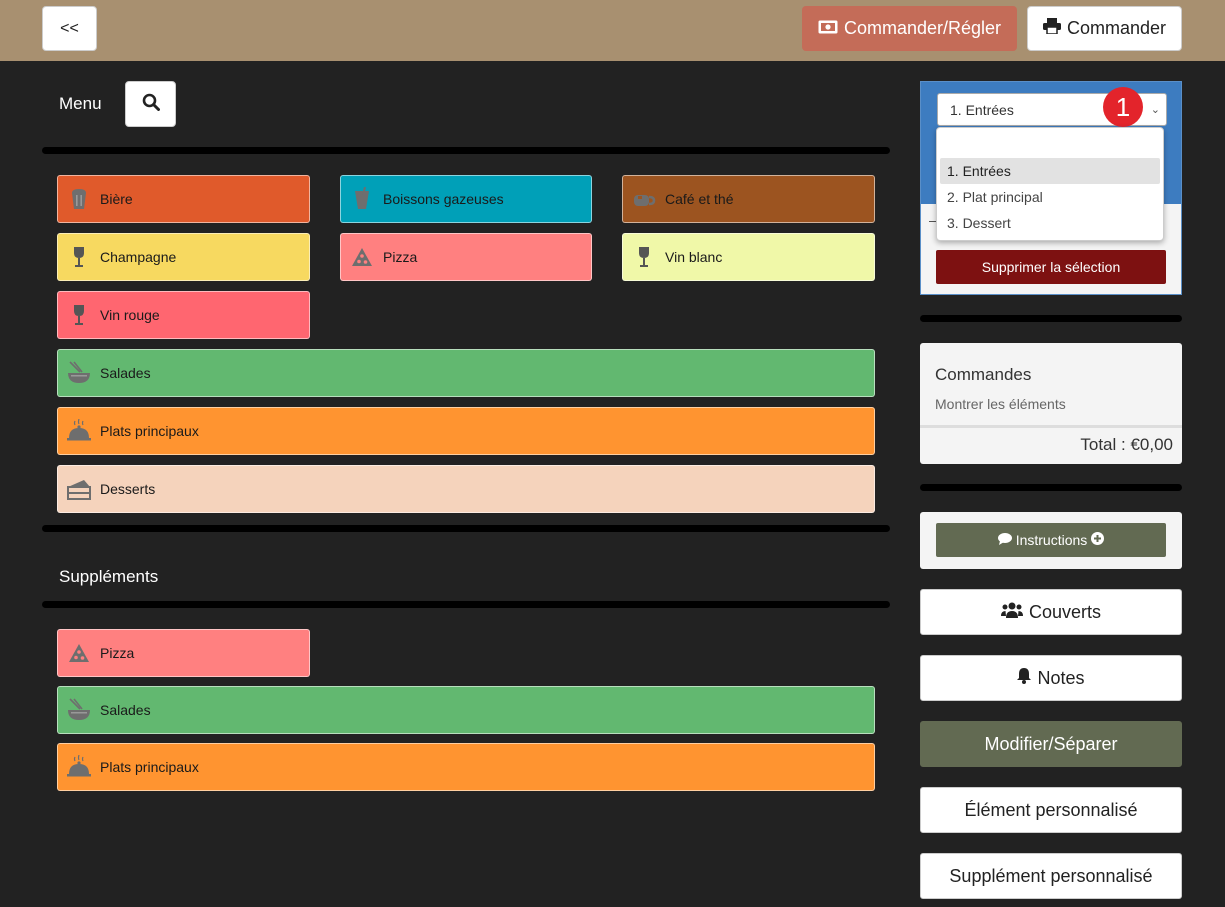  I want to click on supplement-category-tile: Pizza, so click(183, 653).